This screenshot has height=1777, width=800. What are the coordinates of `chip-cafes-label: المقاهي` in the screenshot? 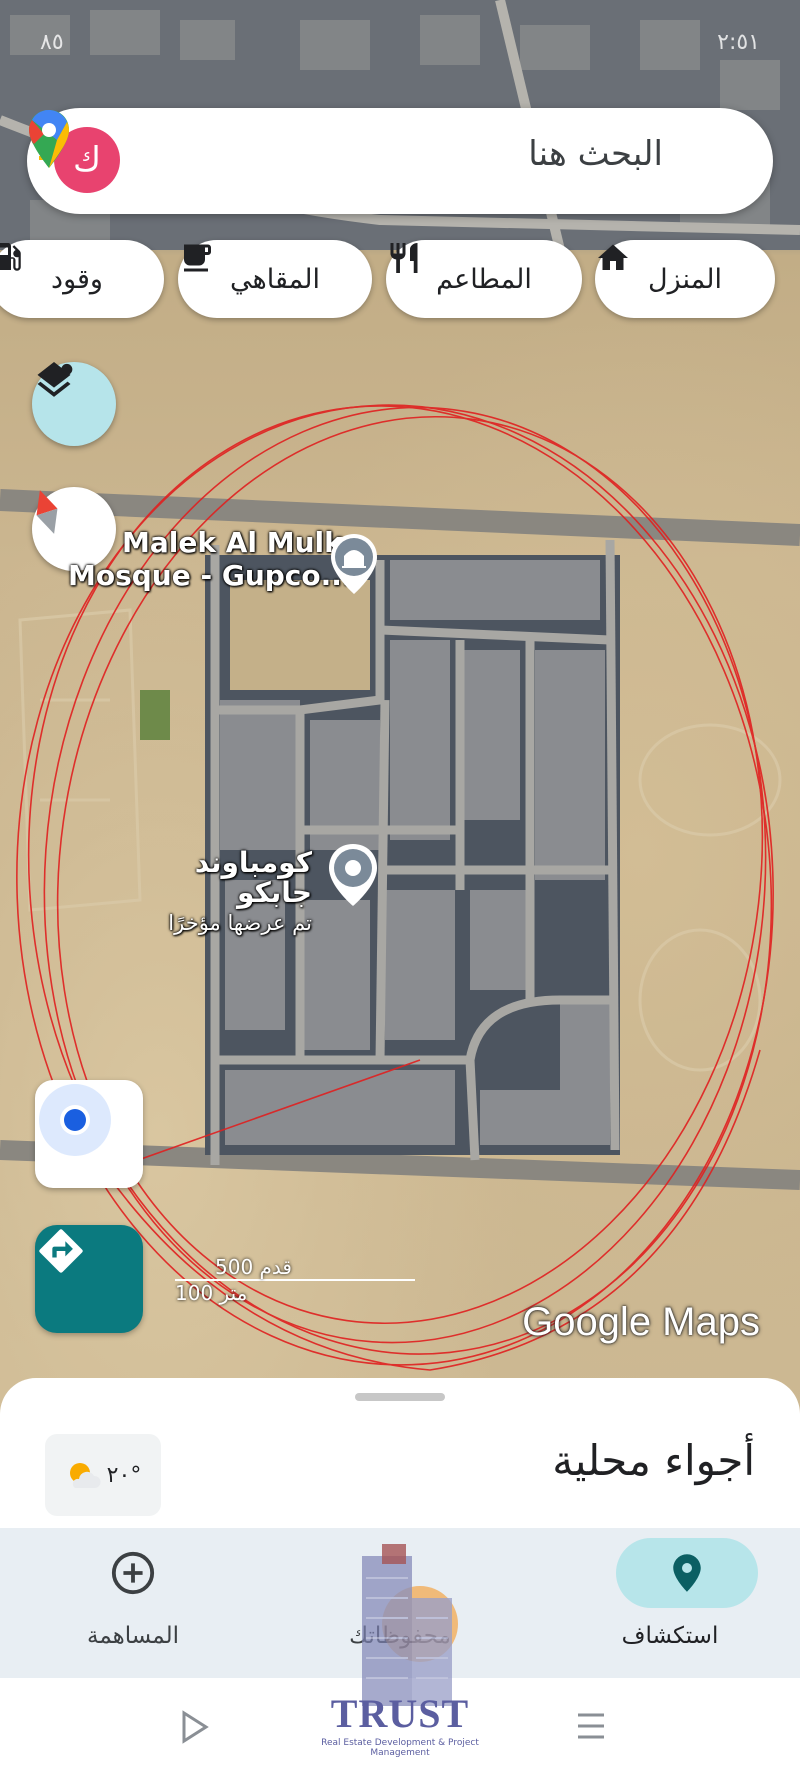 It's located at (275, 279).